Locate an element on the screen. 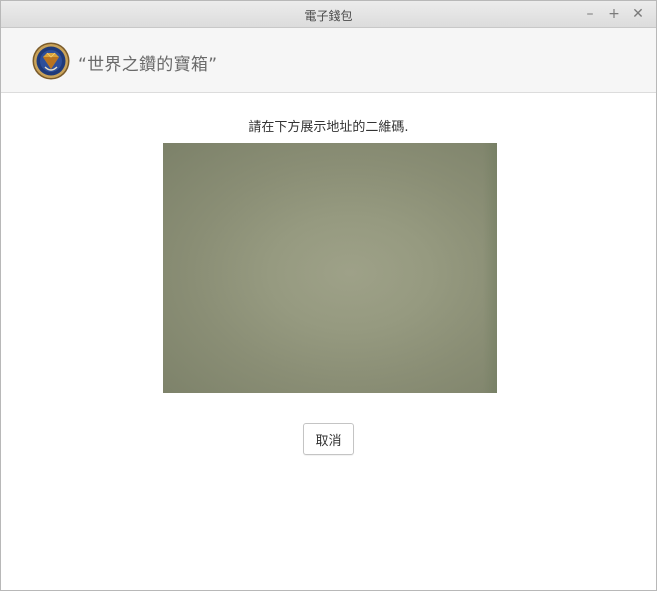 The image size is (657, 591). maximize-button: + is located at coordinates (614, 14).